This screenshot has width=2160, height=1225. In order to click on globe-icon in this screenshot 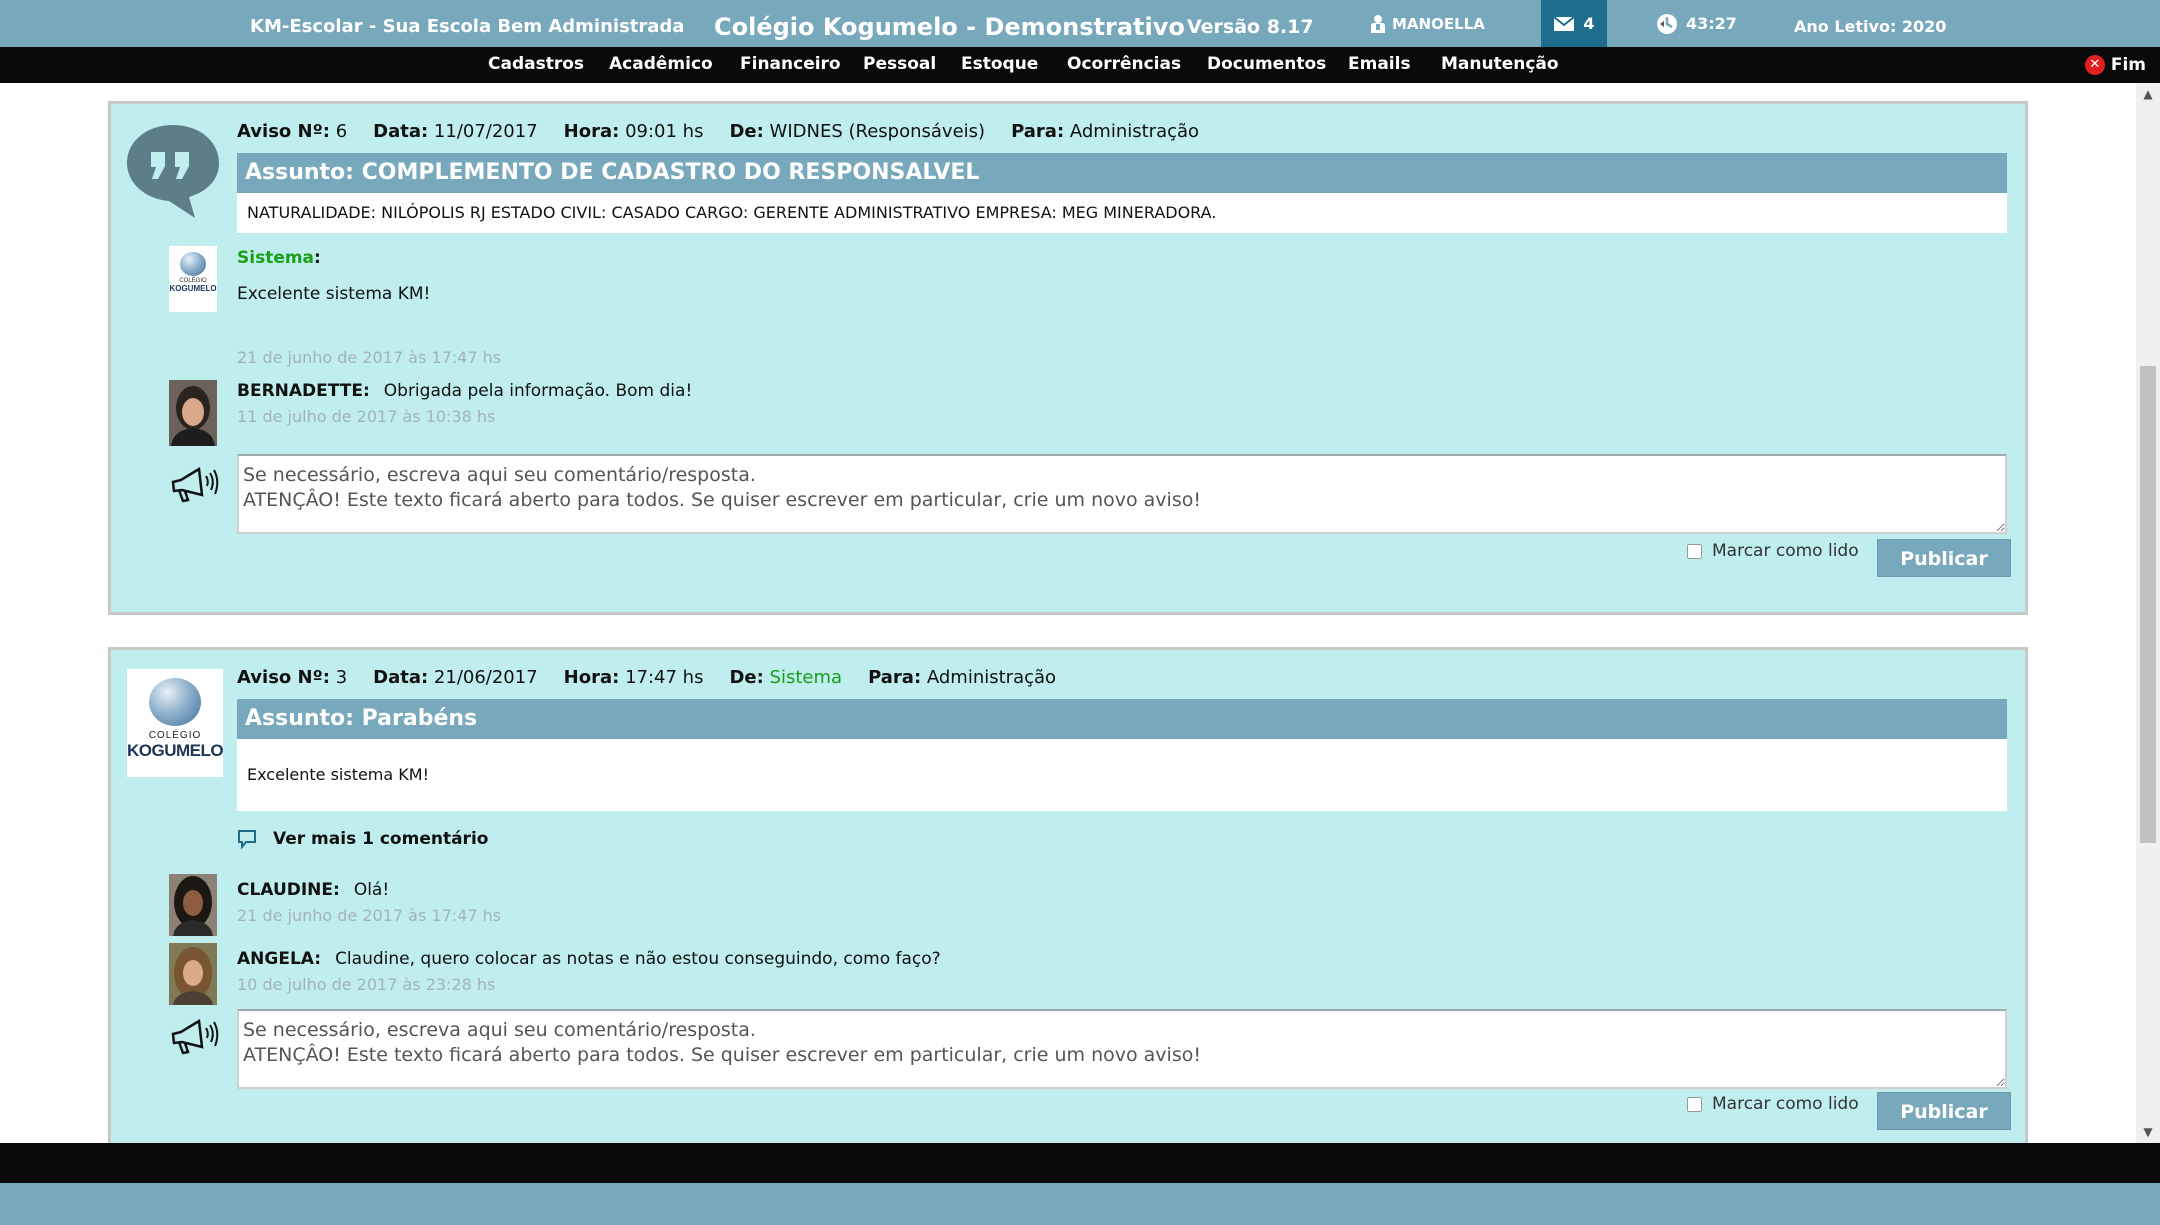, I will do `click(175, 702)`.